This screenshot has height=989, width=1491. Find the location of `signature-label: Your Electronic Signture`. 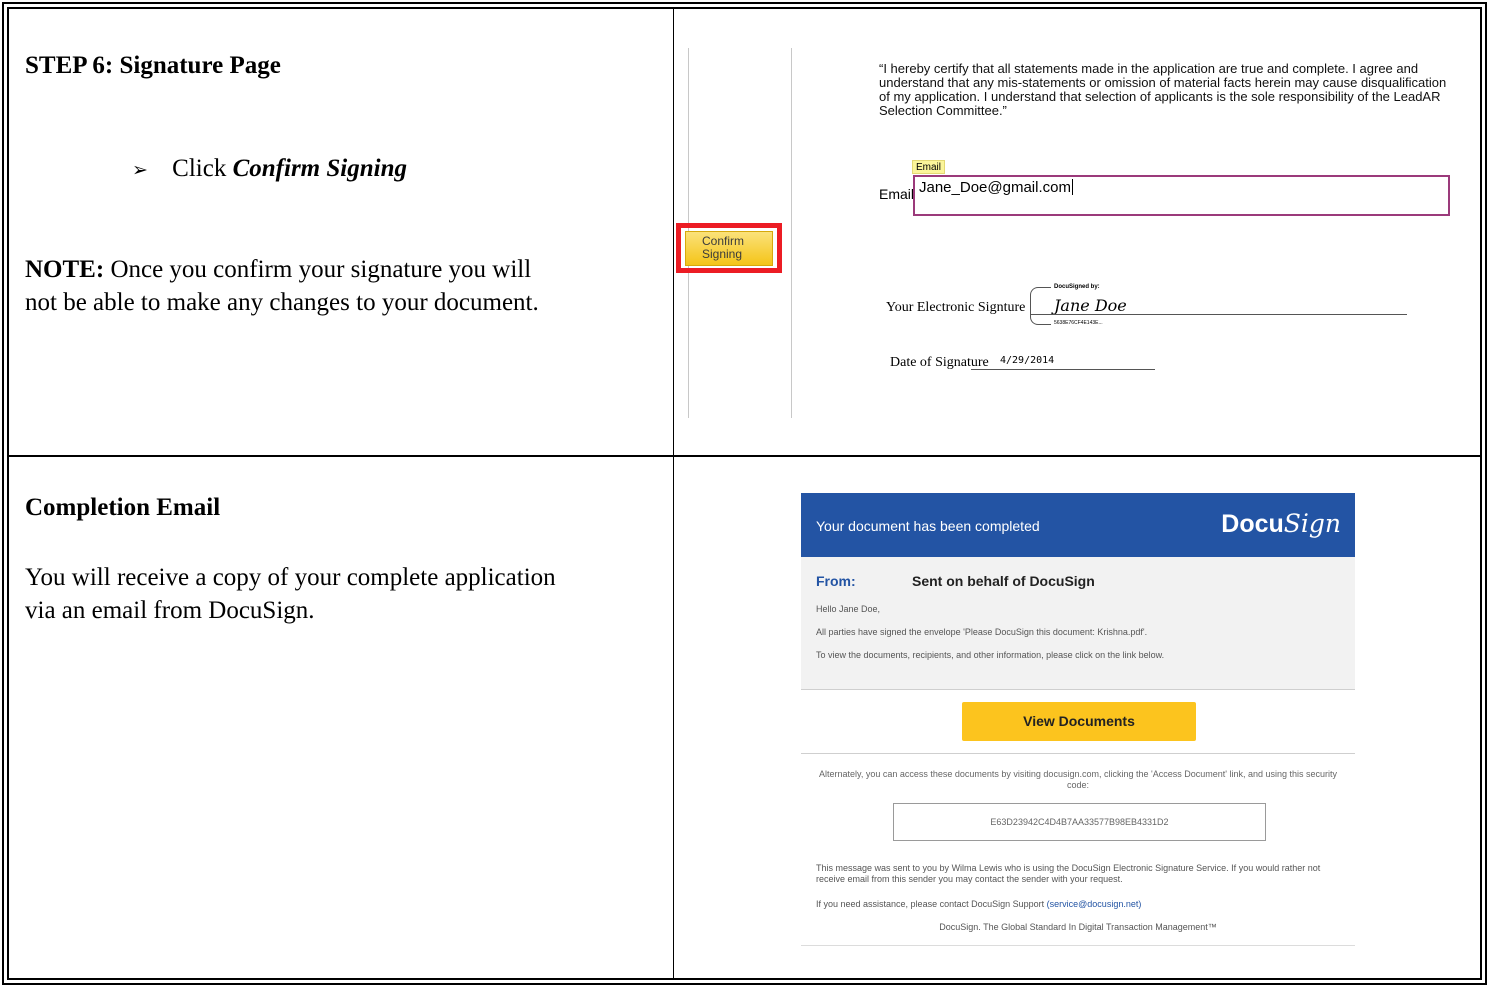

signature-label: Your Electronic Signture is located at coordinates (956, 307).